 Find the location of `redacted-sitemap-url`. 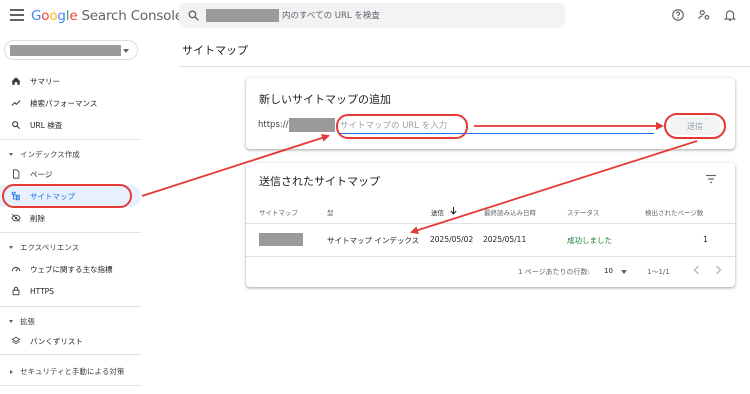

redacted-sitemap-url is located at coordinates (281, 239).